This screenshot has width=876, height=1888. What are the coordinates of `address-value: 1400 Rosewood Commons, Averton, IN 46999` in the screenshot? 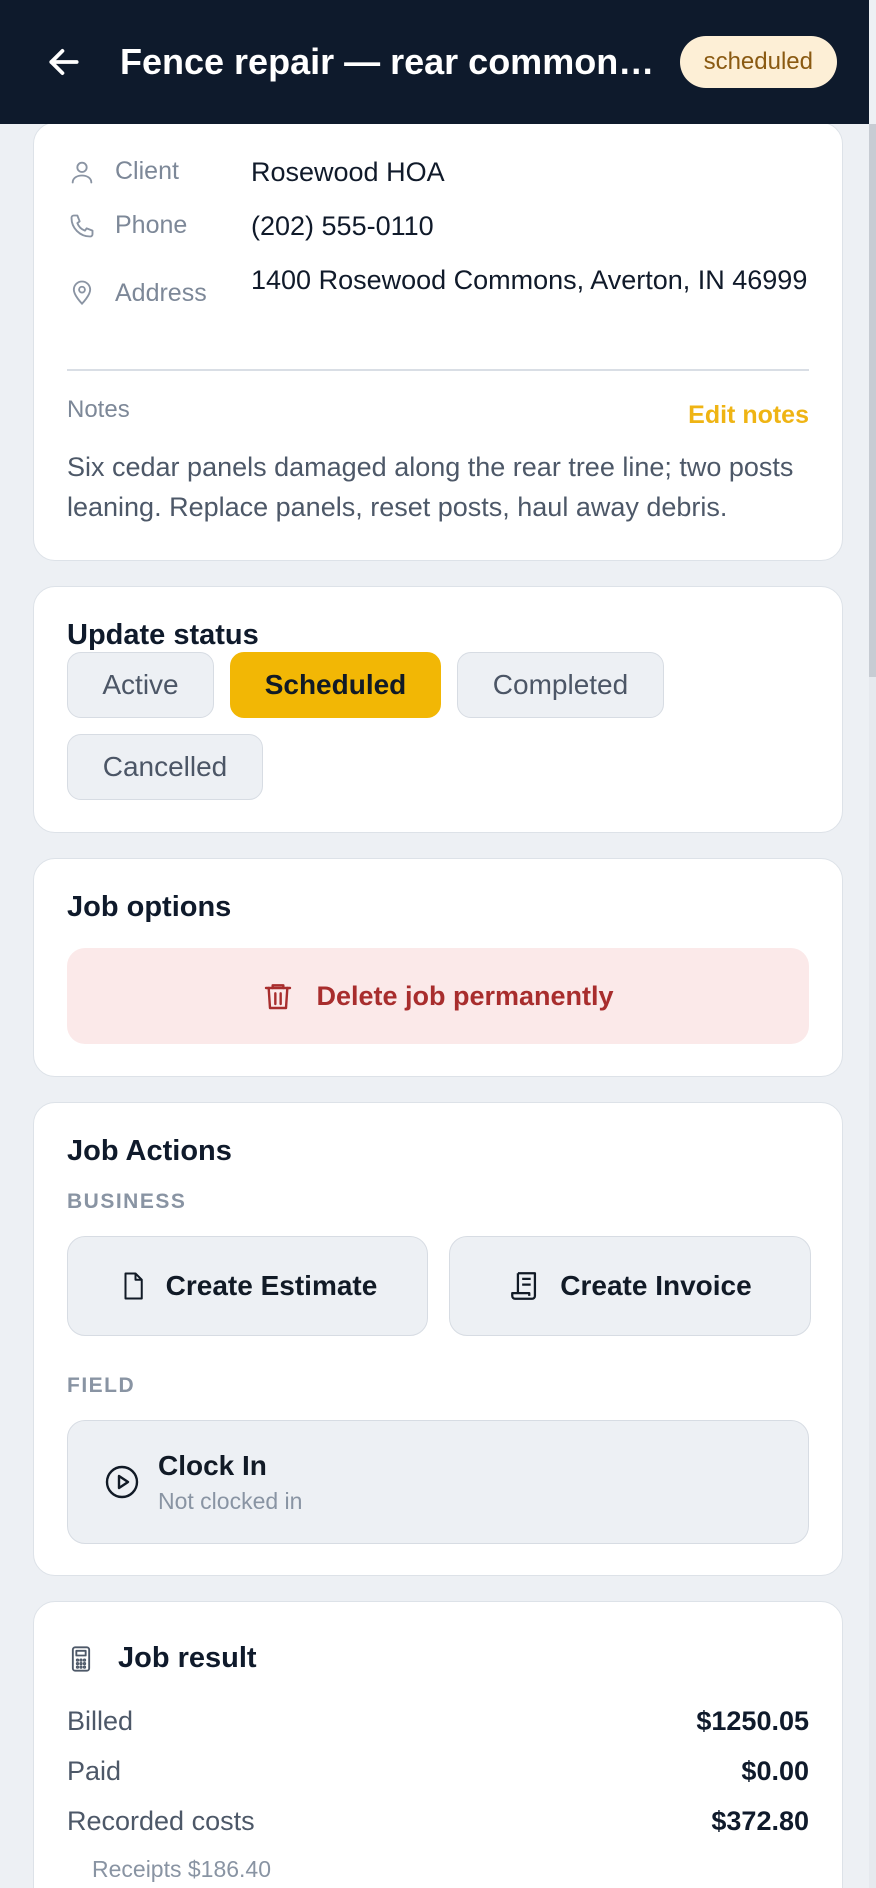 It's located at (530, 280).